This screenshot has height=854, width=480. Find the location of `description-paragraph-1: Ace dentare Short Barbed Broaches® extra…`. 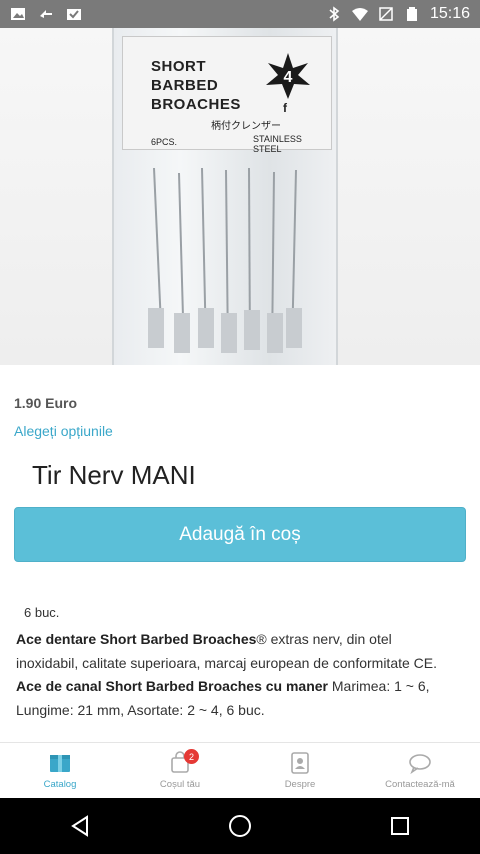

description-paragraph-1: Ace dentare Short Barbed Broaches® extra… is located at coordinates (227, 651).